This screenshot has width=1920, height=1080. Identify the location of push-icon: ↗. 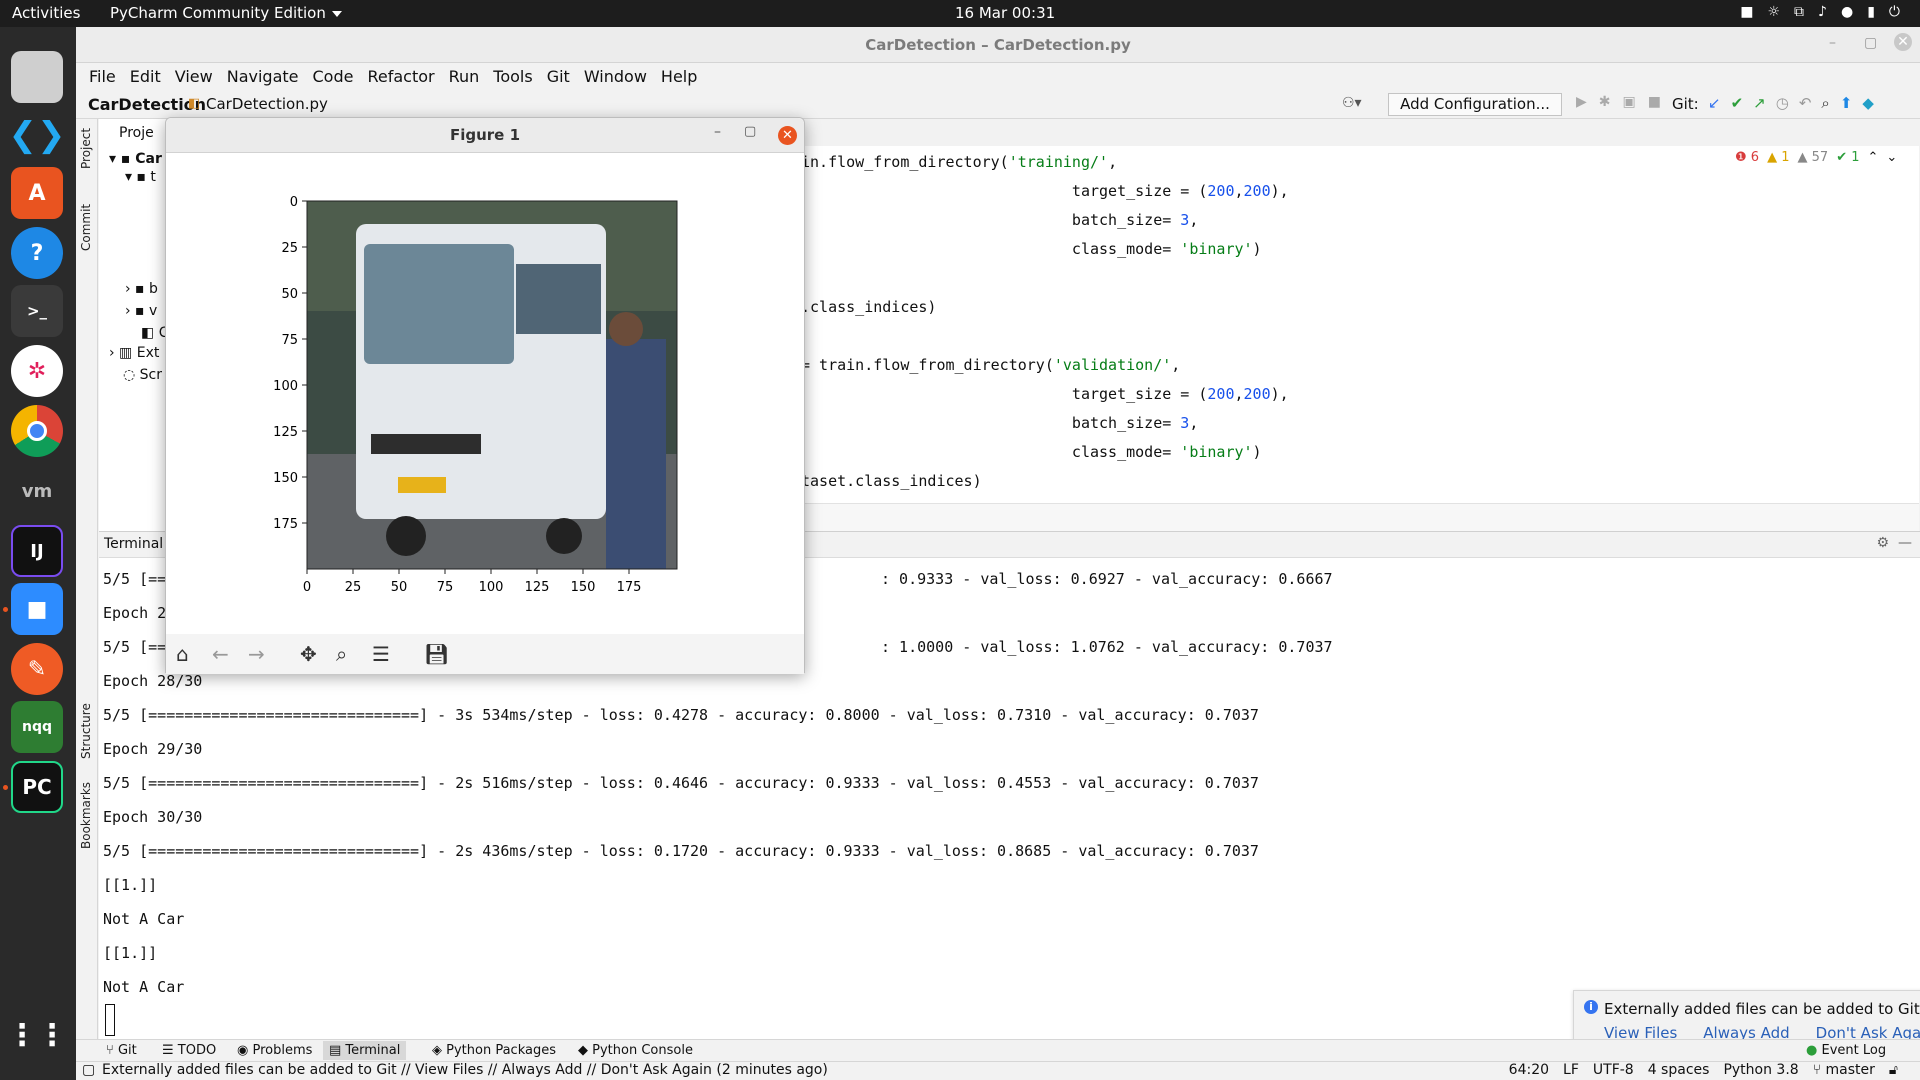
(1759, 103).